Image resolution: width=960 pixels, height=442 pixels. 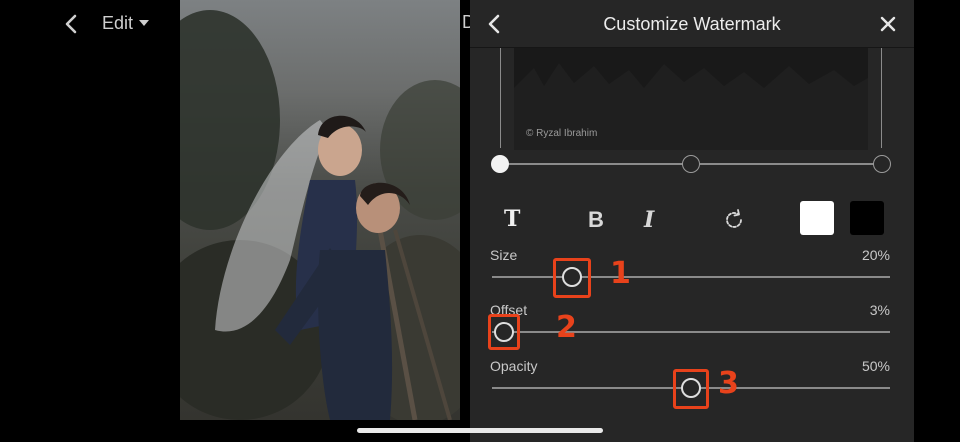 What do you see at coordinates (596, 220) in the screenshot?
I see `bold-button: B` at bounding box center [596, 220].